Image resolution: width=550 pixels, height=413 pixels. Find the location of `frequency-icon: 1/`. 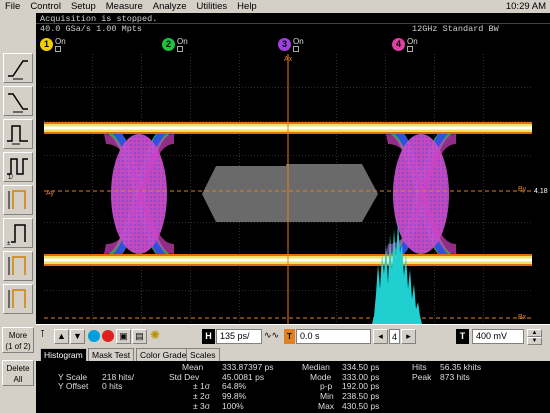

frequency-icon: 1/ is located at coordinates (17, 169).